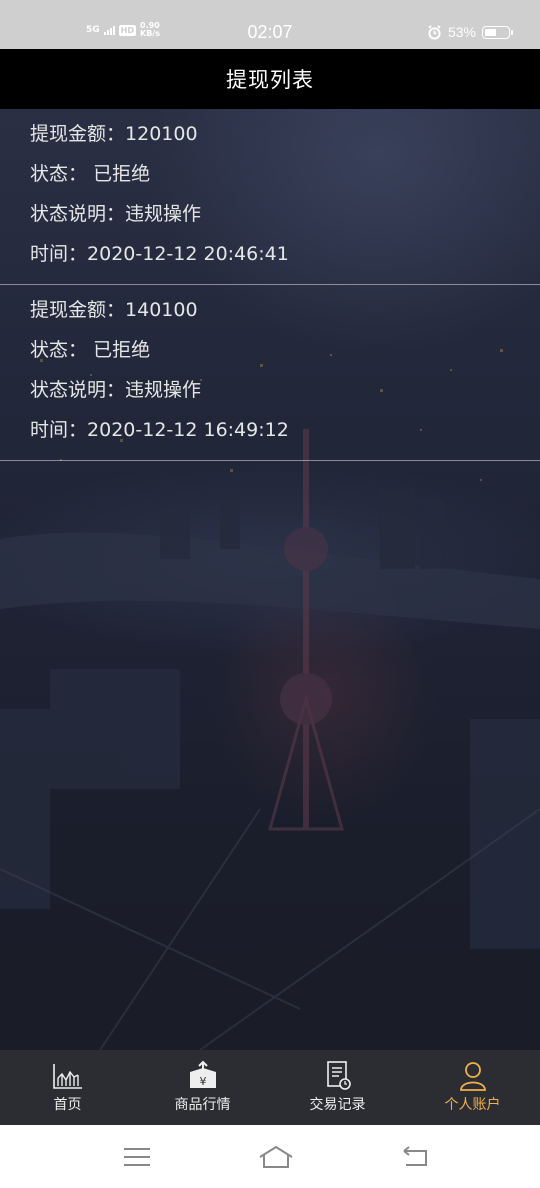 The height and width of the screenshot is (1188, 540). What do you see at coordinates (202, 1105) in the screenshot?
I see `tab-label: 商品行情` at bounding box center [202, 1105].